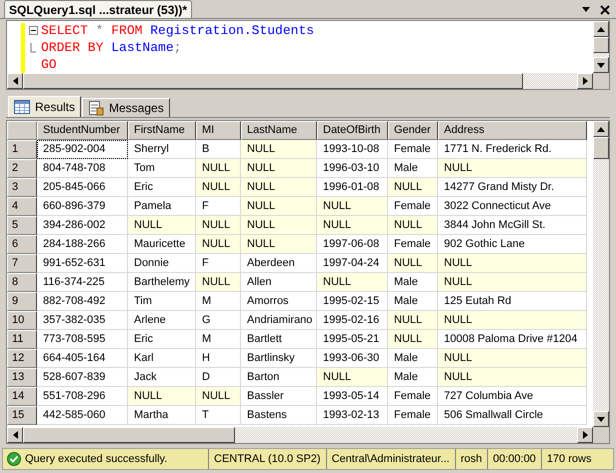 The image size is (616, 473). Describe the element at coordinates (218, 206) in the screenshot. I see `table-cell: F` at that location.